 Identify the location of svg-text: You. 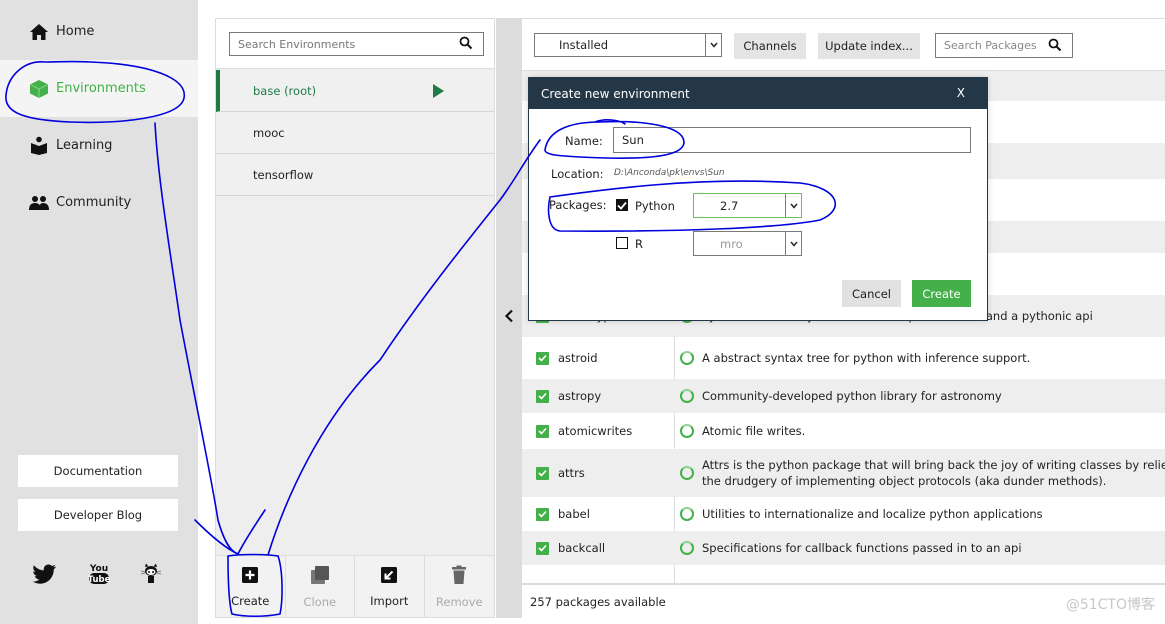
(98, 569).